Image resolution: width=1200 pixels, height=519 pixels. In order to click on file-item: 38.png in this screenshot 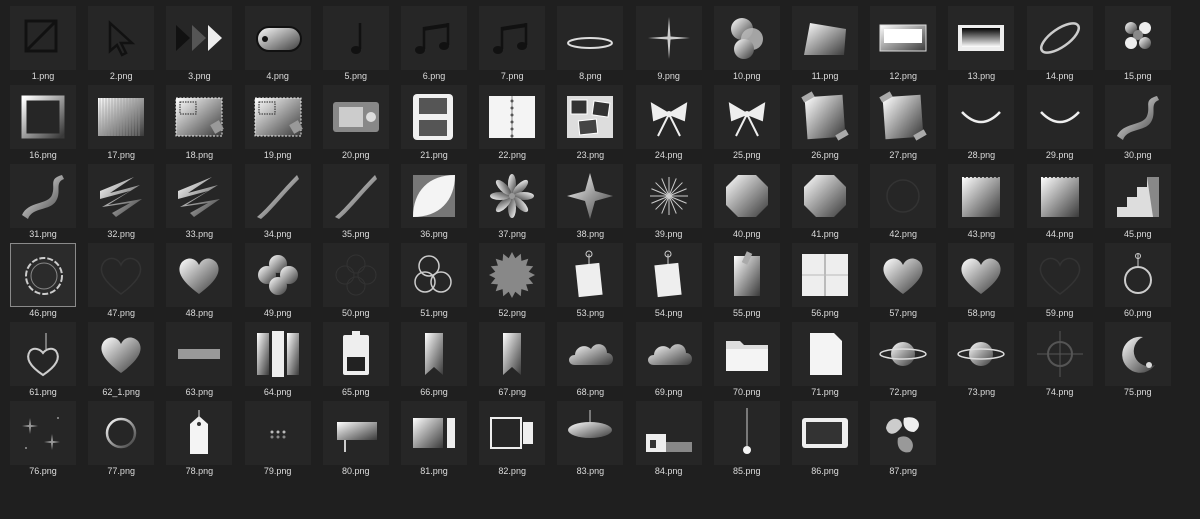, I will do `click(590, 203)`.